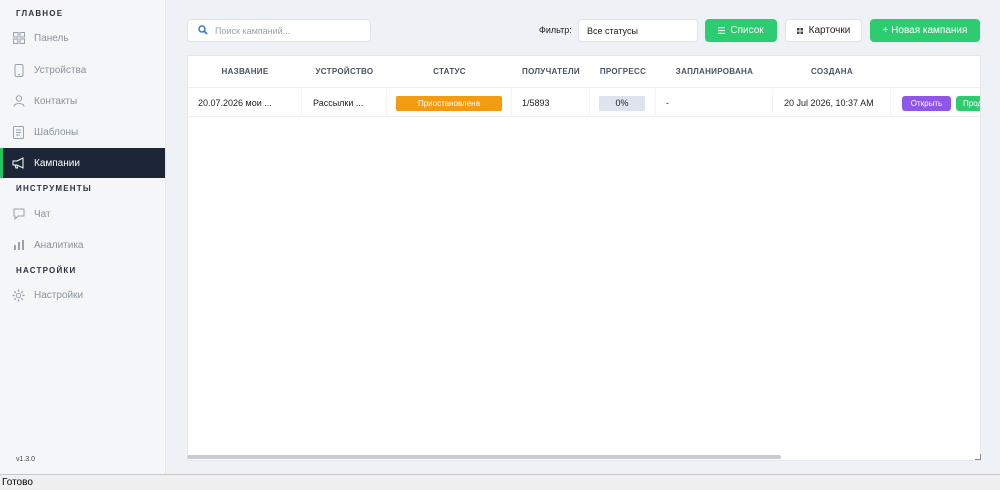 The image size is (1000, 490). I want to click on app-version: v1.3.0, so click(26, 459).